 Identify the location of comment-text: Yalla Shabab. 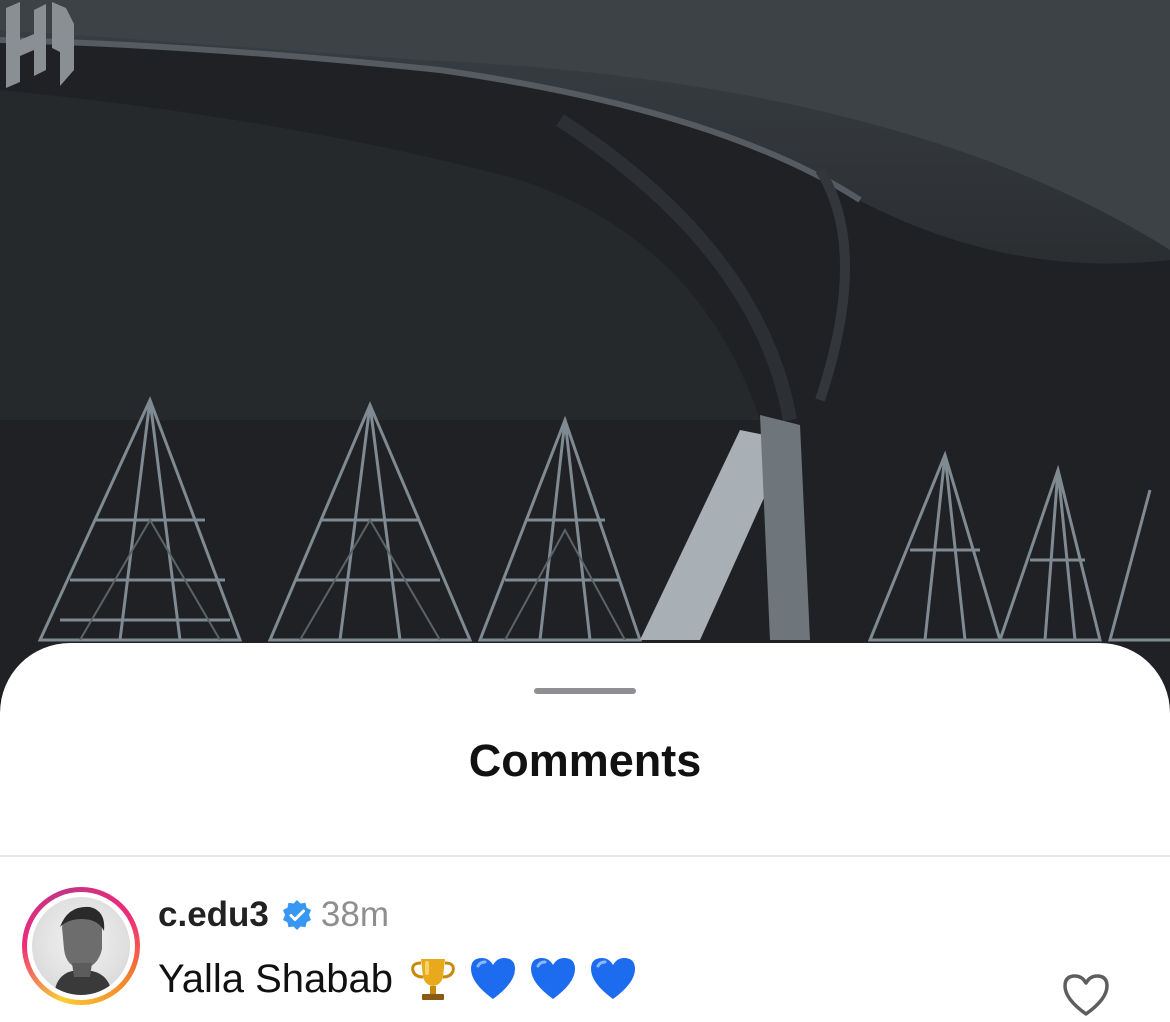
(275, 978).